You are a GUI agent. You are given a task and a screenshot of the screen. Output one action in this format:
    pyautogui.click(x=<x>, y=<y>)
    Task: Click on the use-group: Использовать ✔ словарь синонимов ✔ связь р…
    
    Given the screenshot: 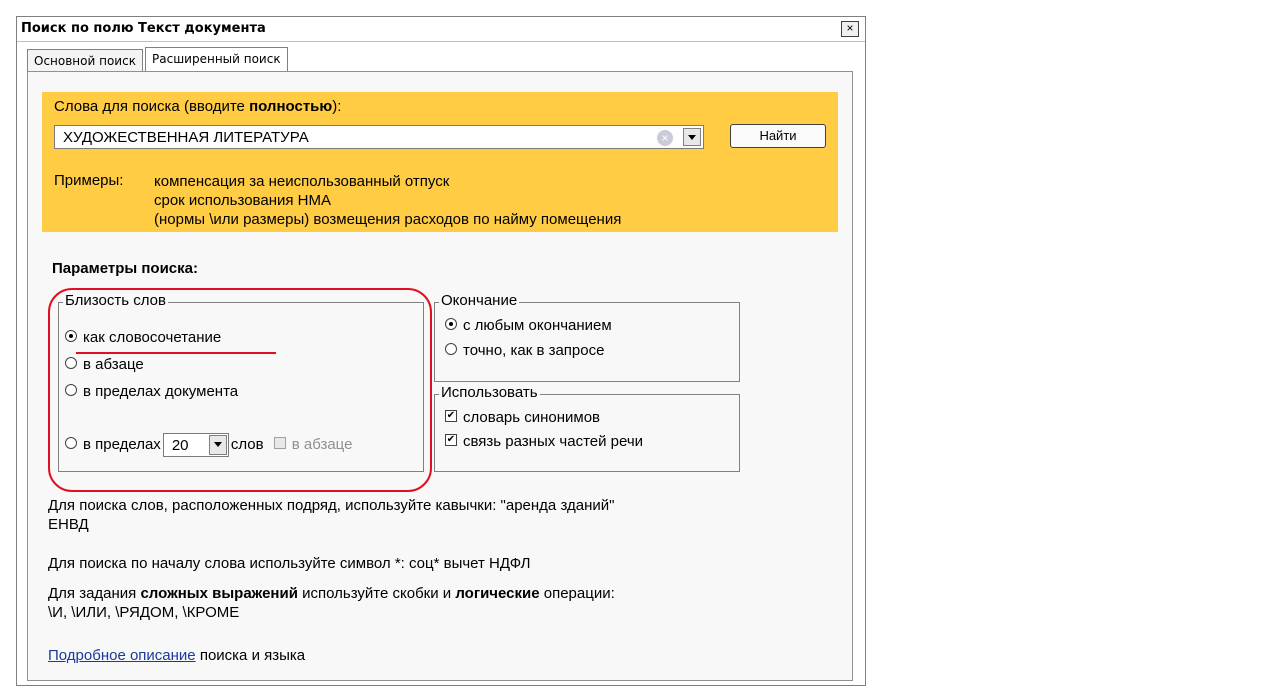 What is the action you would take?
    pyautogui.click(x=587, y=428)
    